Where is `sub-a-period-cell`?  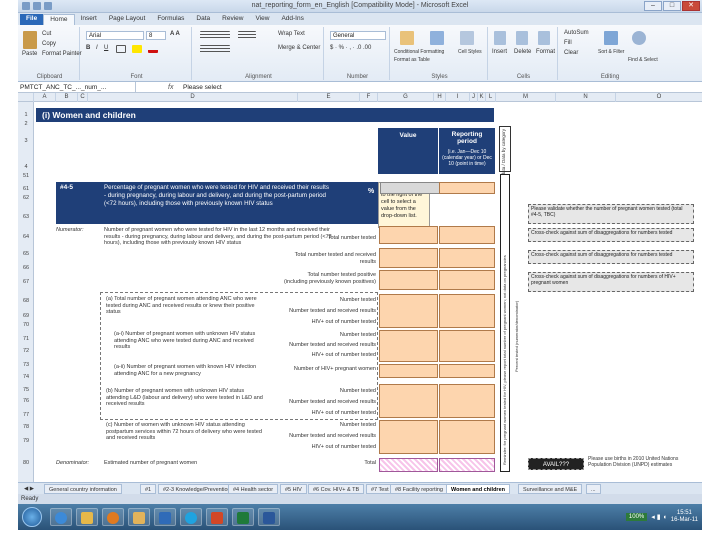
sub-a-period-cell is located at coordinates (467, 311).